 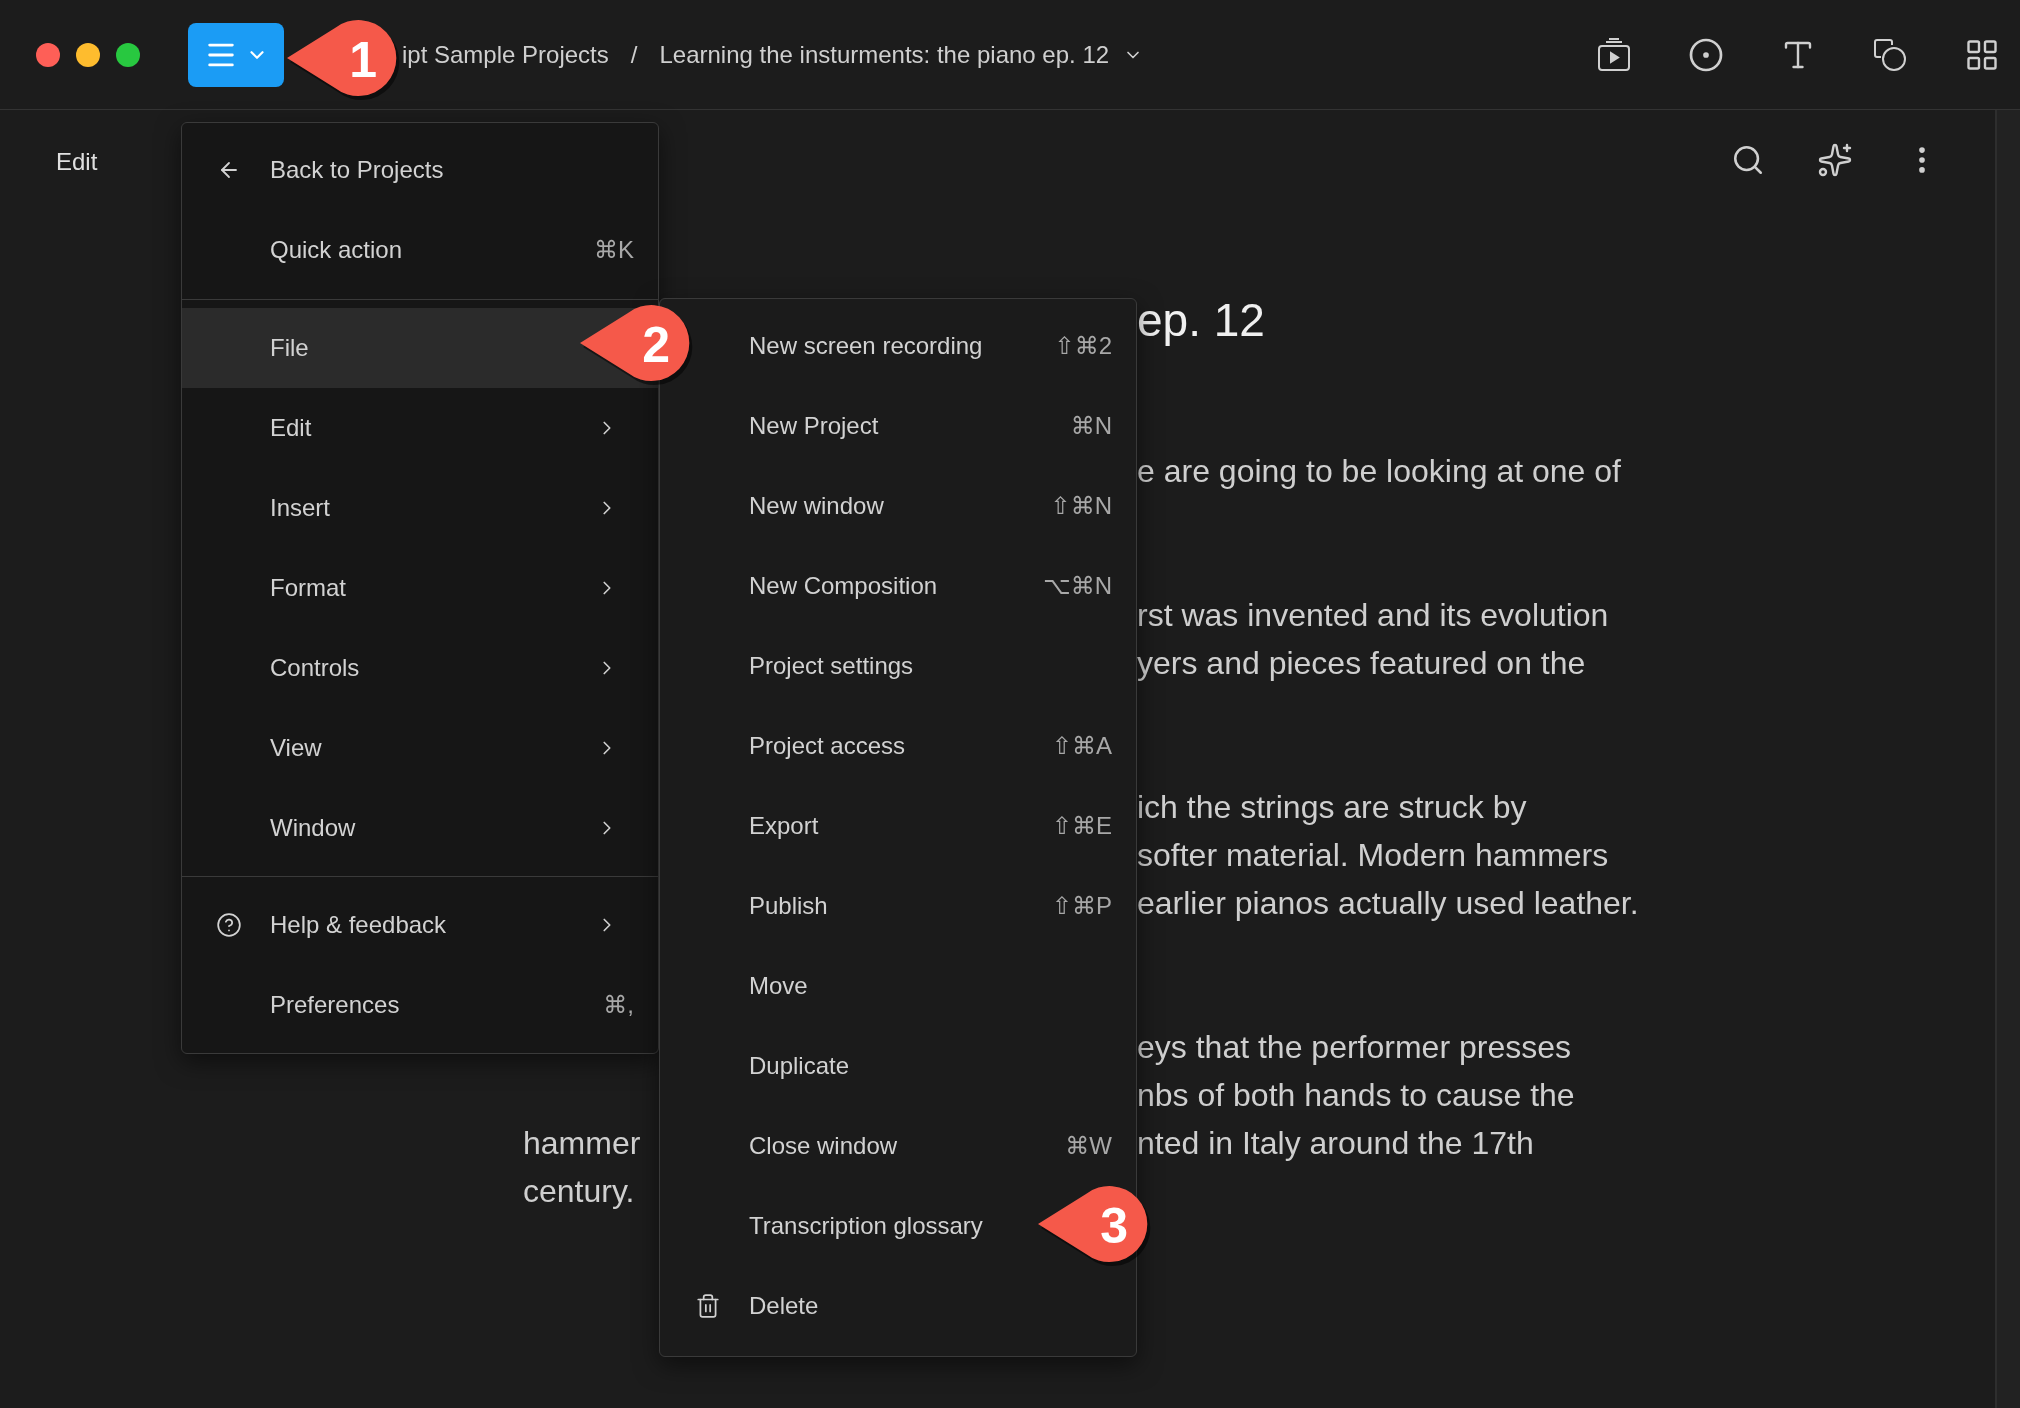 What do you see at coordinates (1082, 906) in the screenshot?
I see `shortcut-text: ⇧⌘P` at bounding box center [1082, 906].